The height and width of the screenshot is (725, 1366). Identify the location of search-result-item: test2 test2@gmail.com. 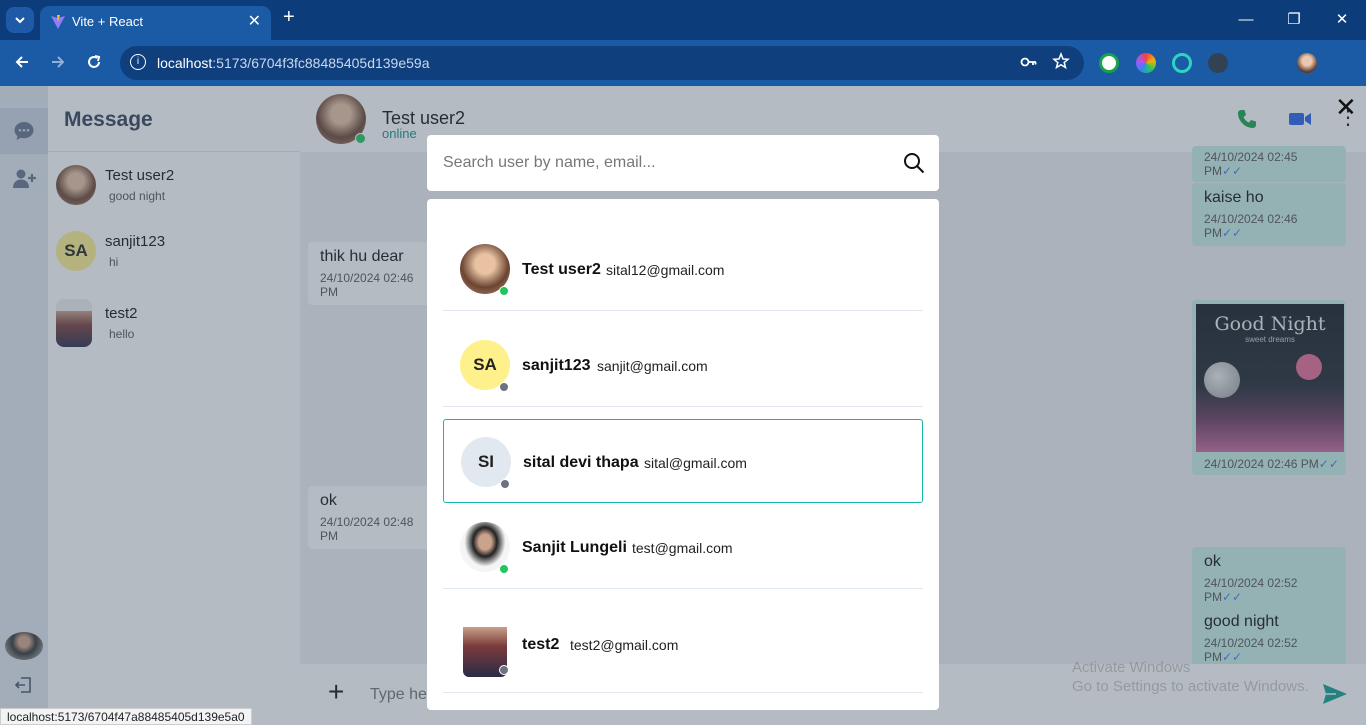
(683, 648).